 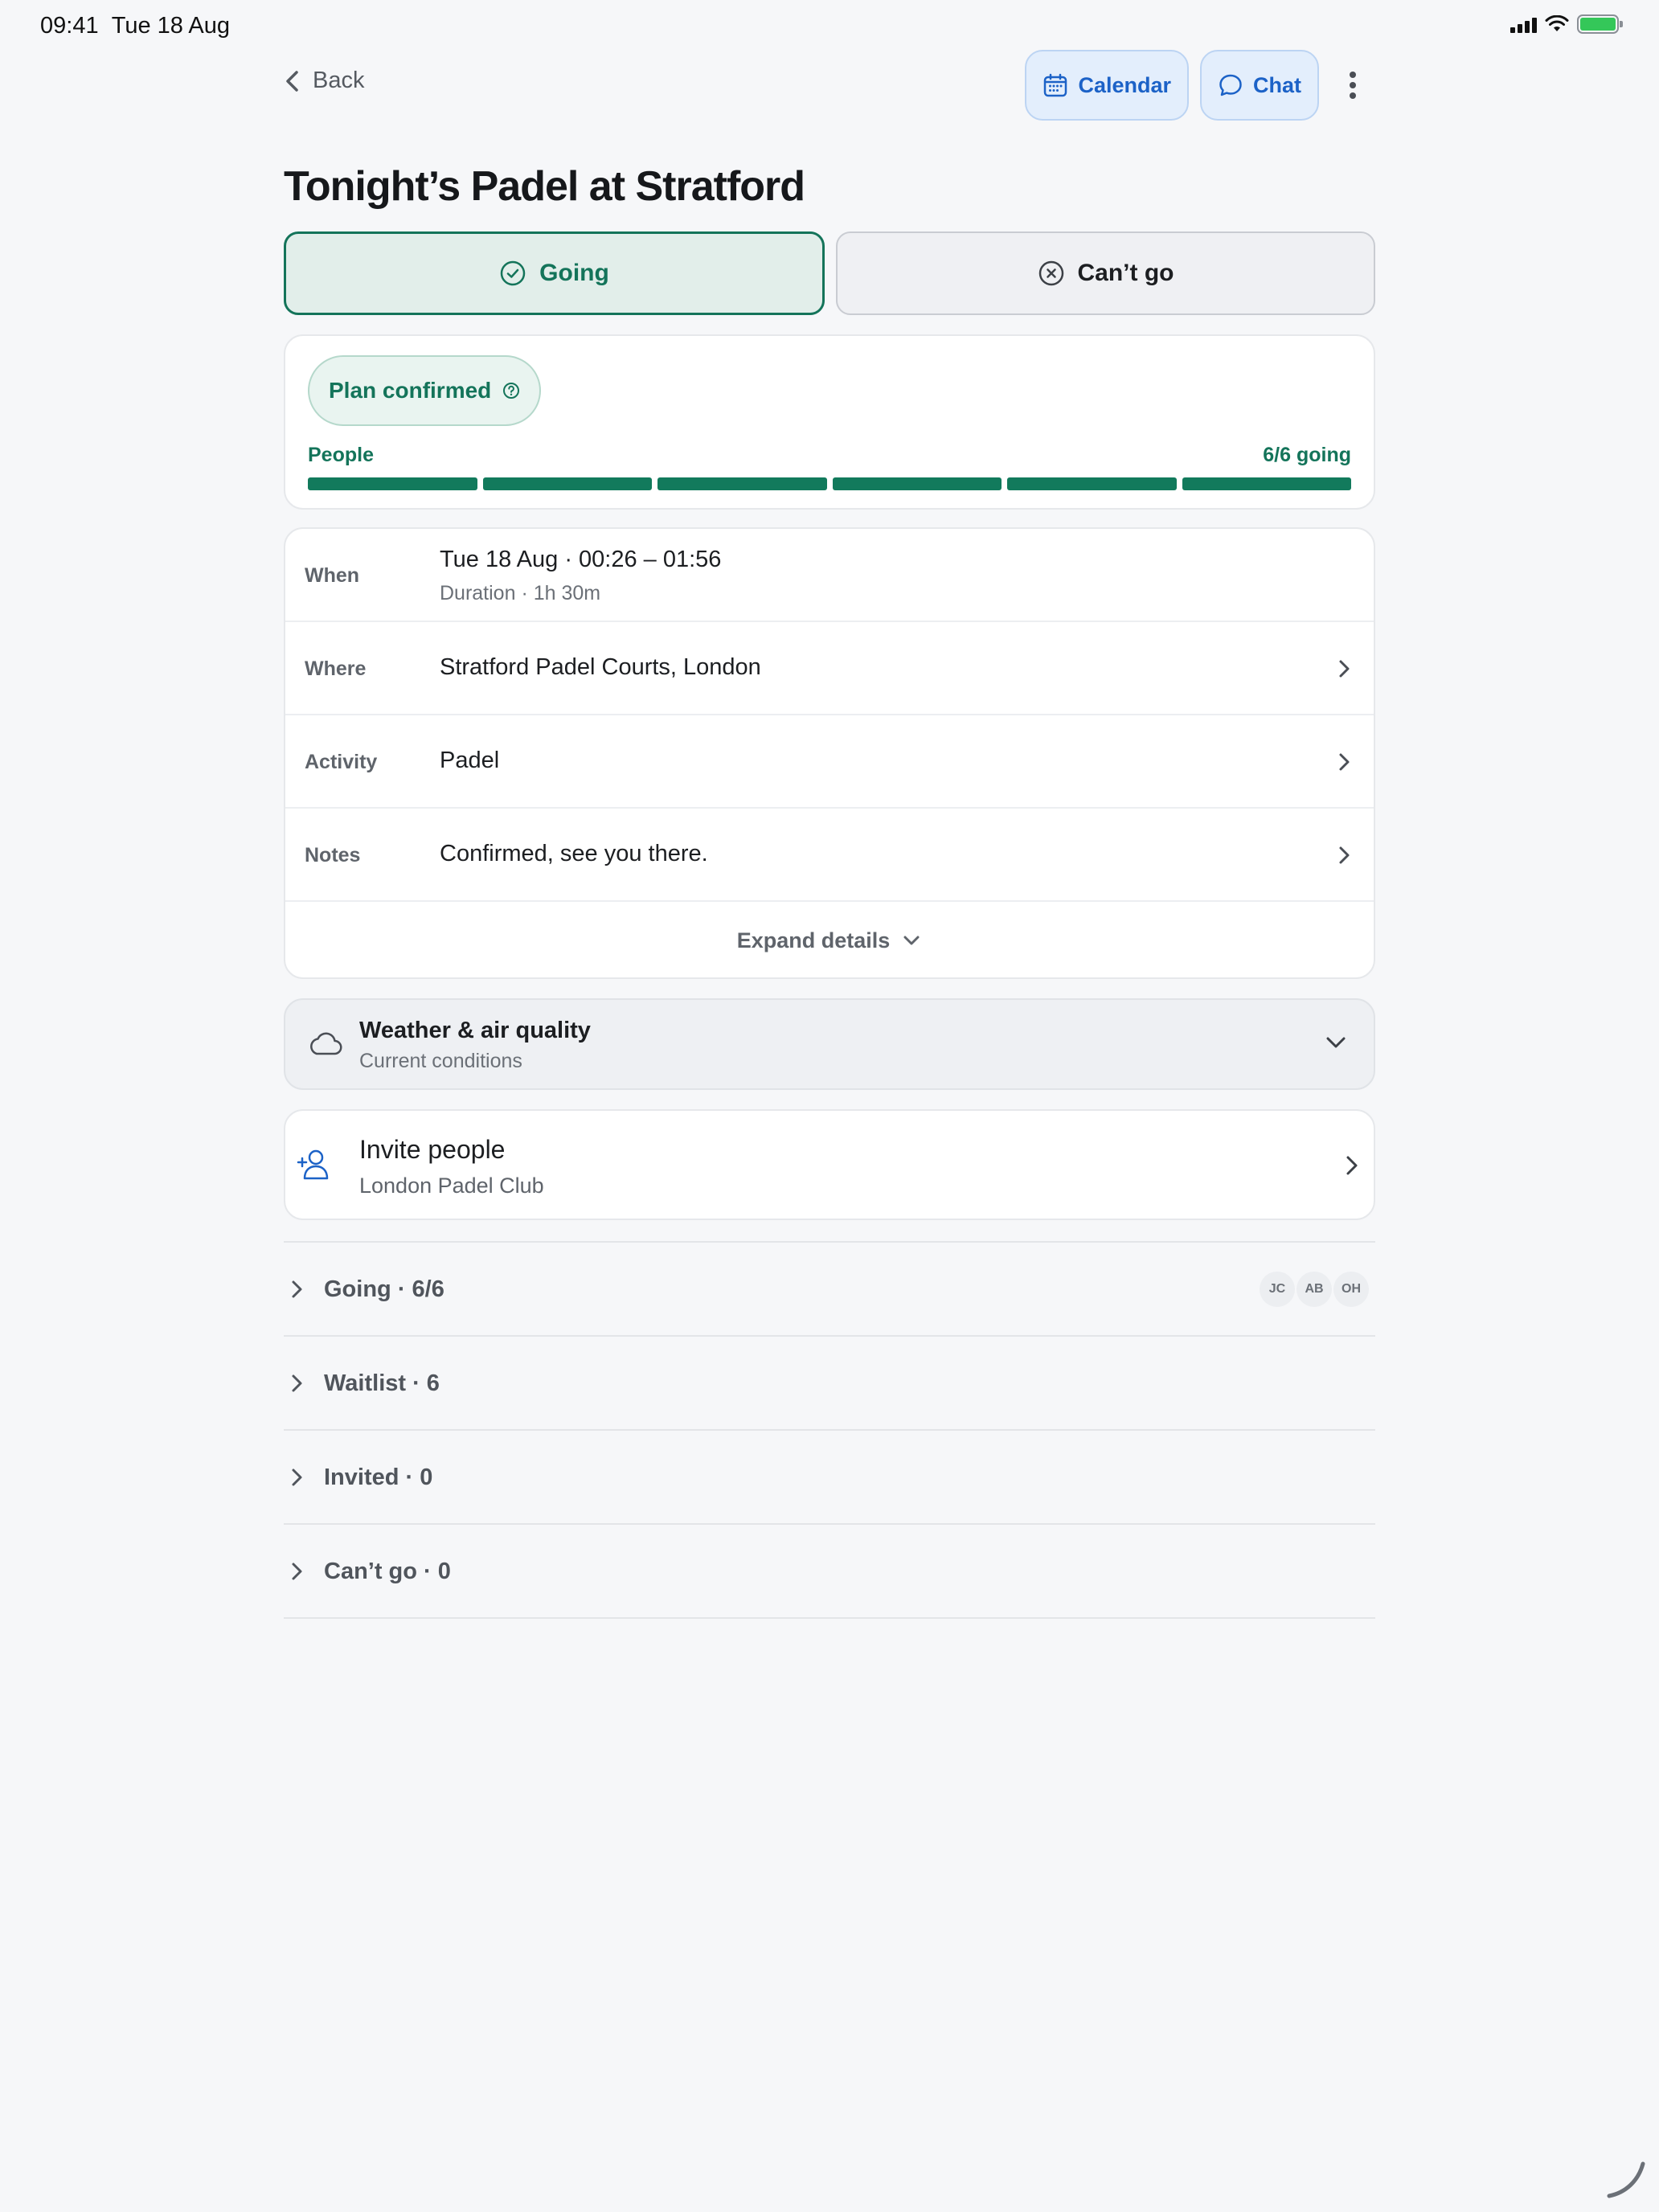 What do you see at coordinates (829, 1478) in the screenshot?
I see `invited-section: Invited · 0` at bounding box center [829, 1478].